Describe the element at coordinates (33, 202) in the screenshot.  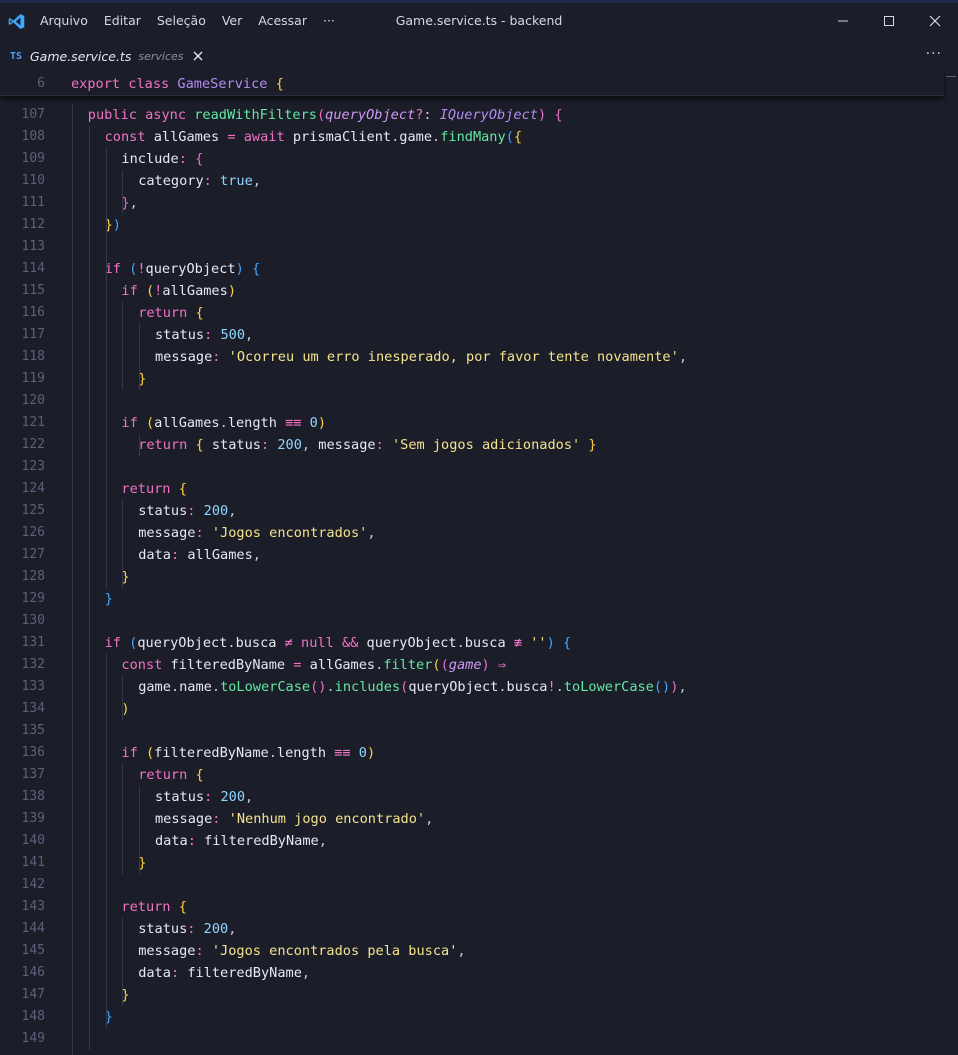
I see `line-number: 111` at that location.